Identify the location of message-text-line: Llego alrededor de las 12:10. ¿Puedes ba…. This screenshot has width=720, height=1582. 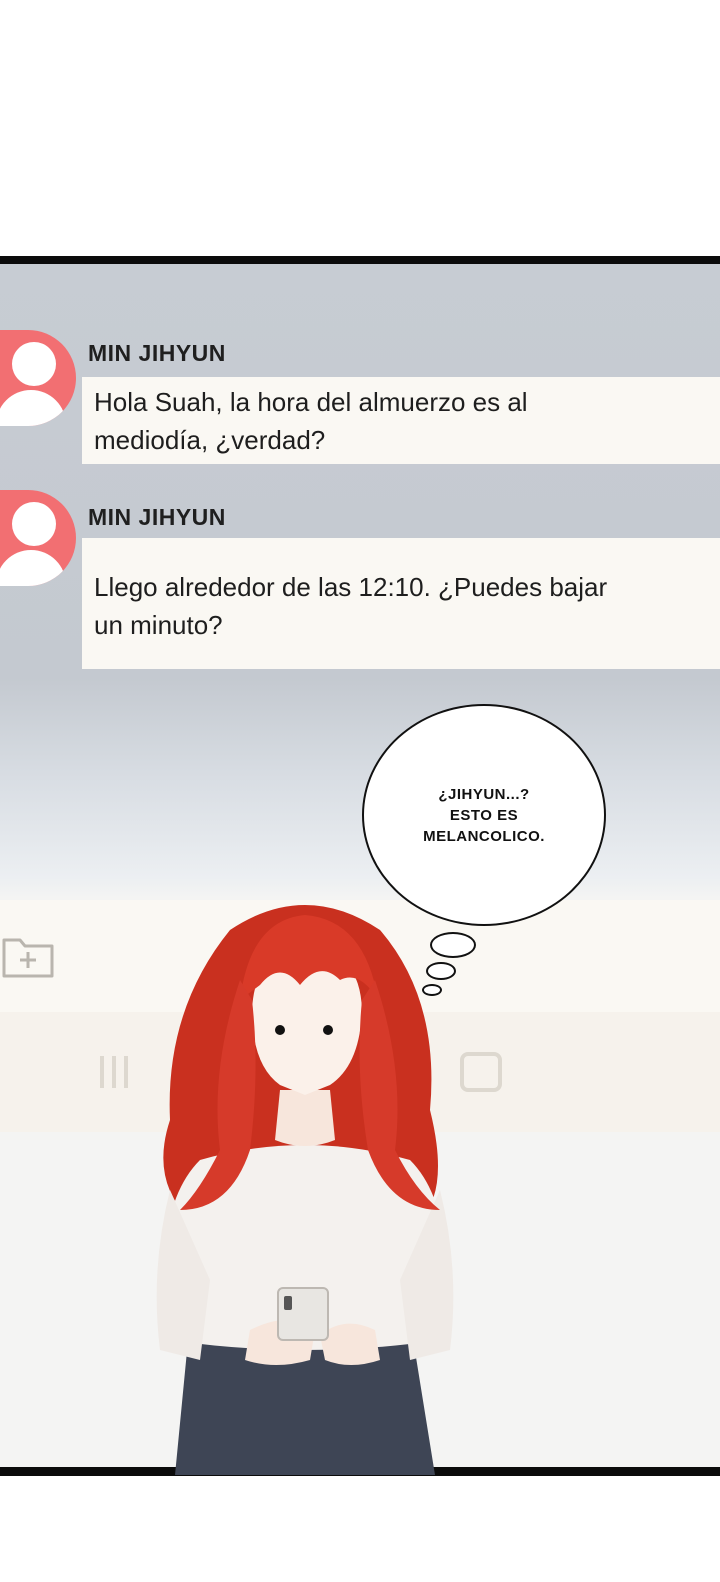
(351, 587).